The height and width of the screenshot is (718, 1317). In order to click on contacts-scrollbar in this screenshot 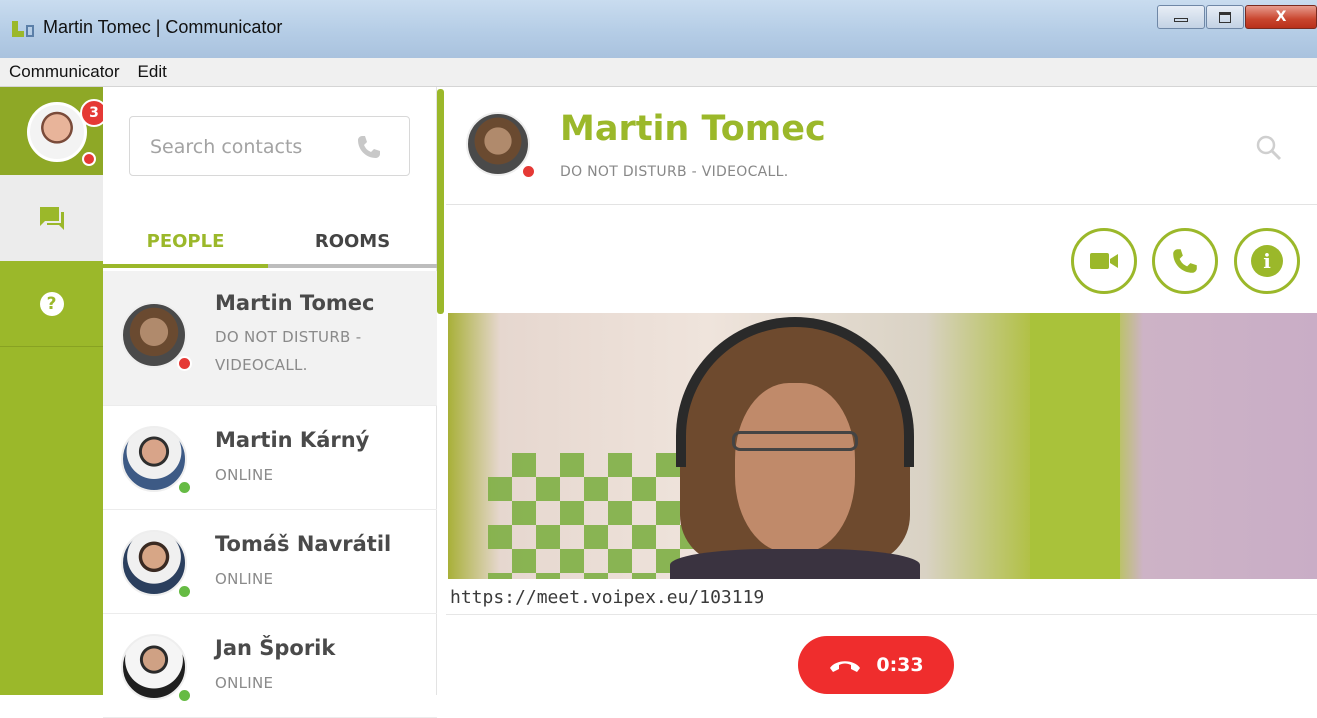, I will do `click(440, 201)`.